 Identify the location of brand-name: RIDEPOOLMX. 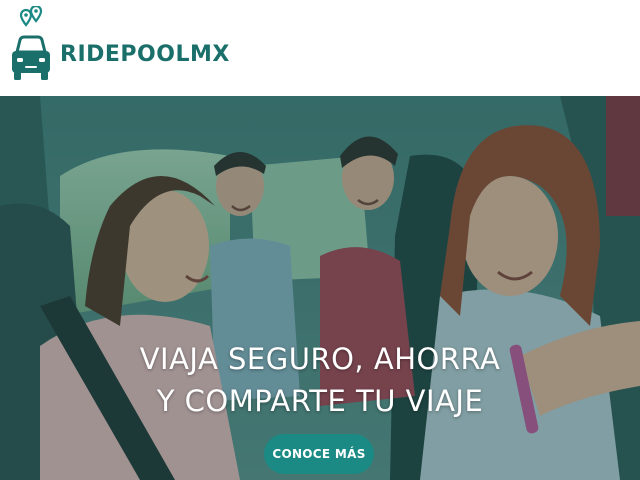
(145, 54).